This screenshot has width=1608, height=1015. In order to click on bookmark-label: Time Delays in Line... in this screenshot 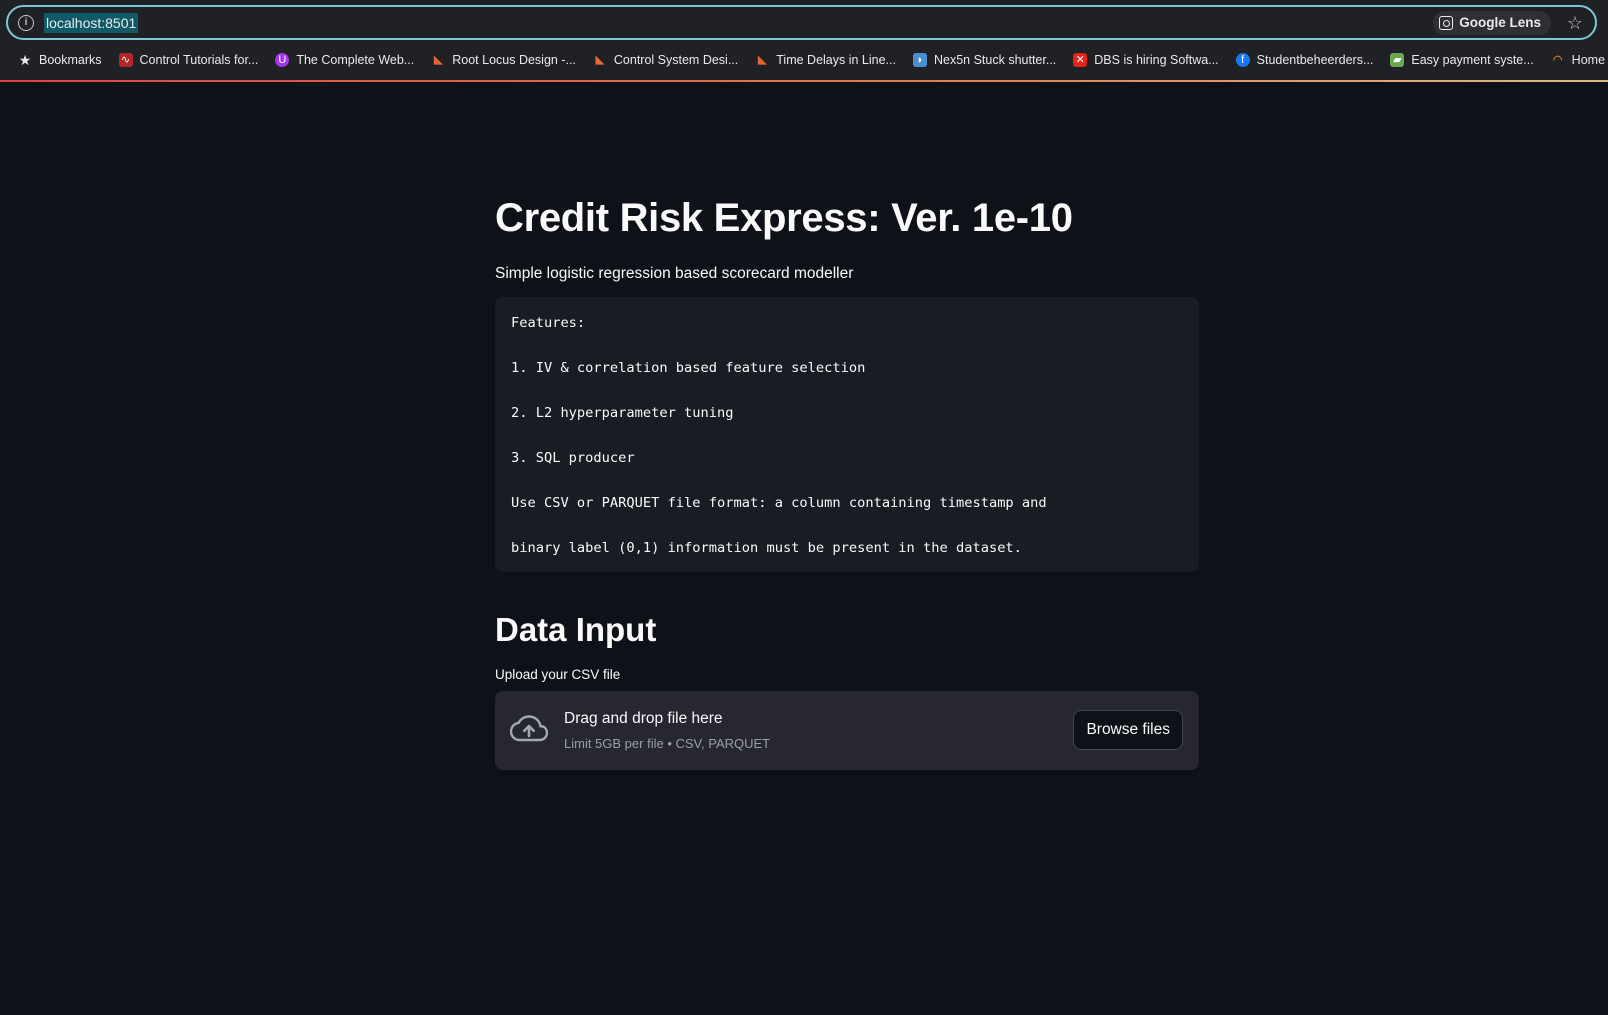, I will do `click(836, 60)`.